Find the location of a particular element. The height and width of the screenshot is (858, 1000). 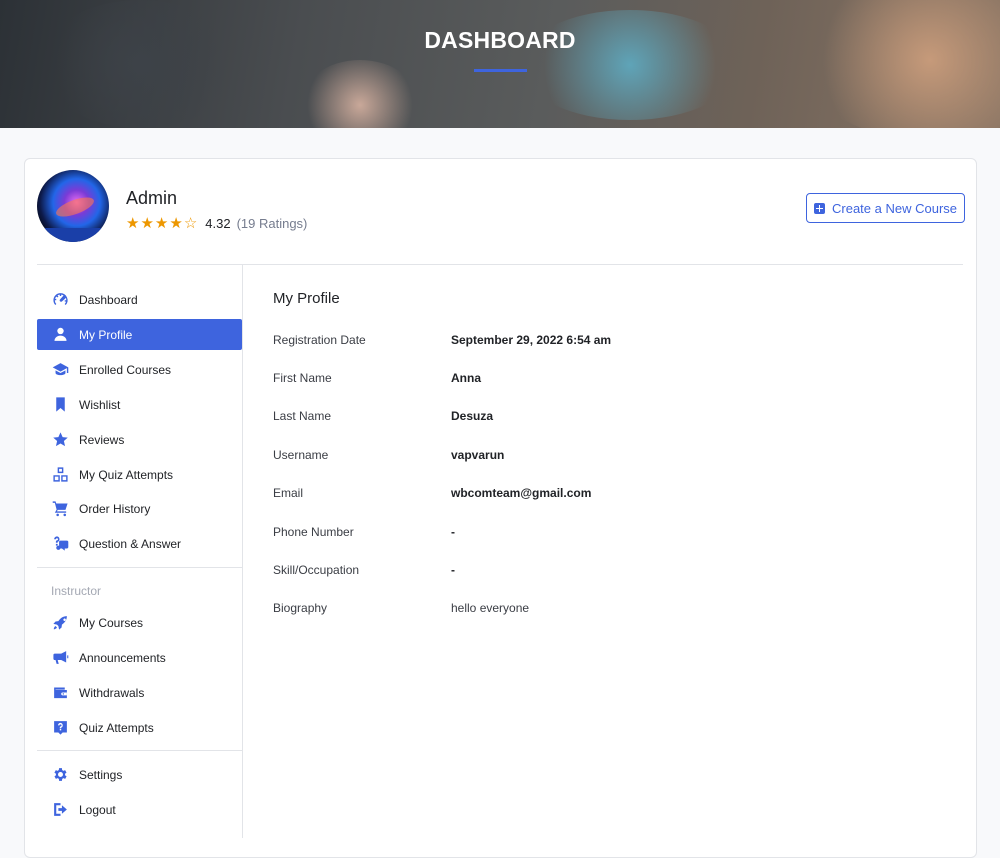

sidebar-item-quiz-attempts: Quiz Attempts is located at coordinates (139, 727).